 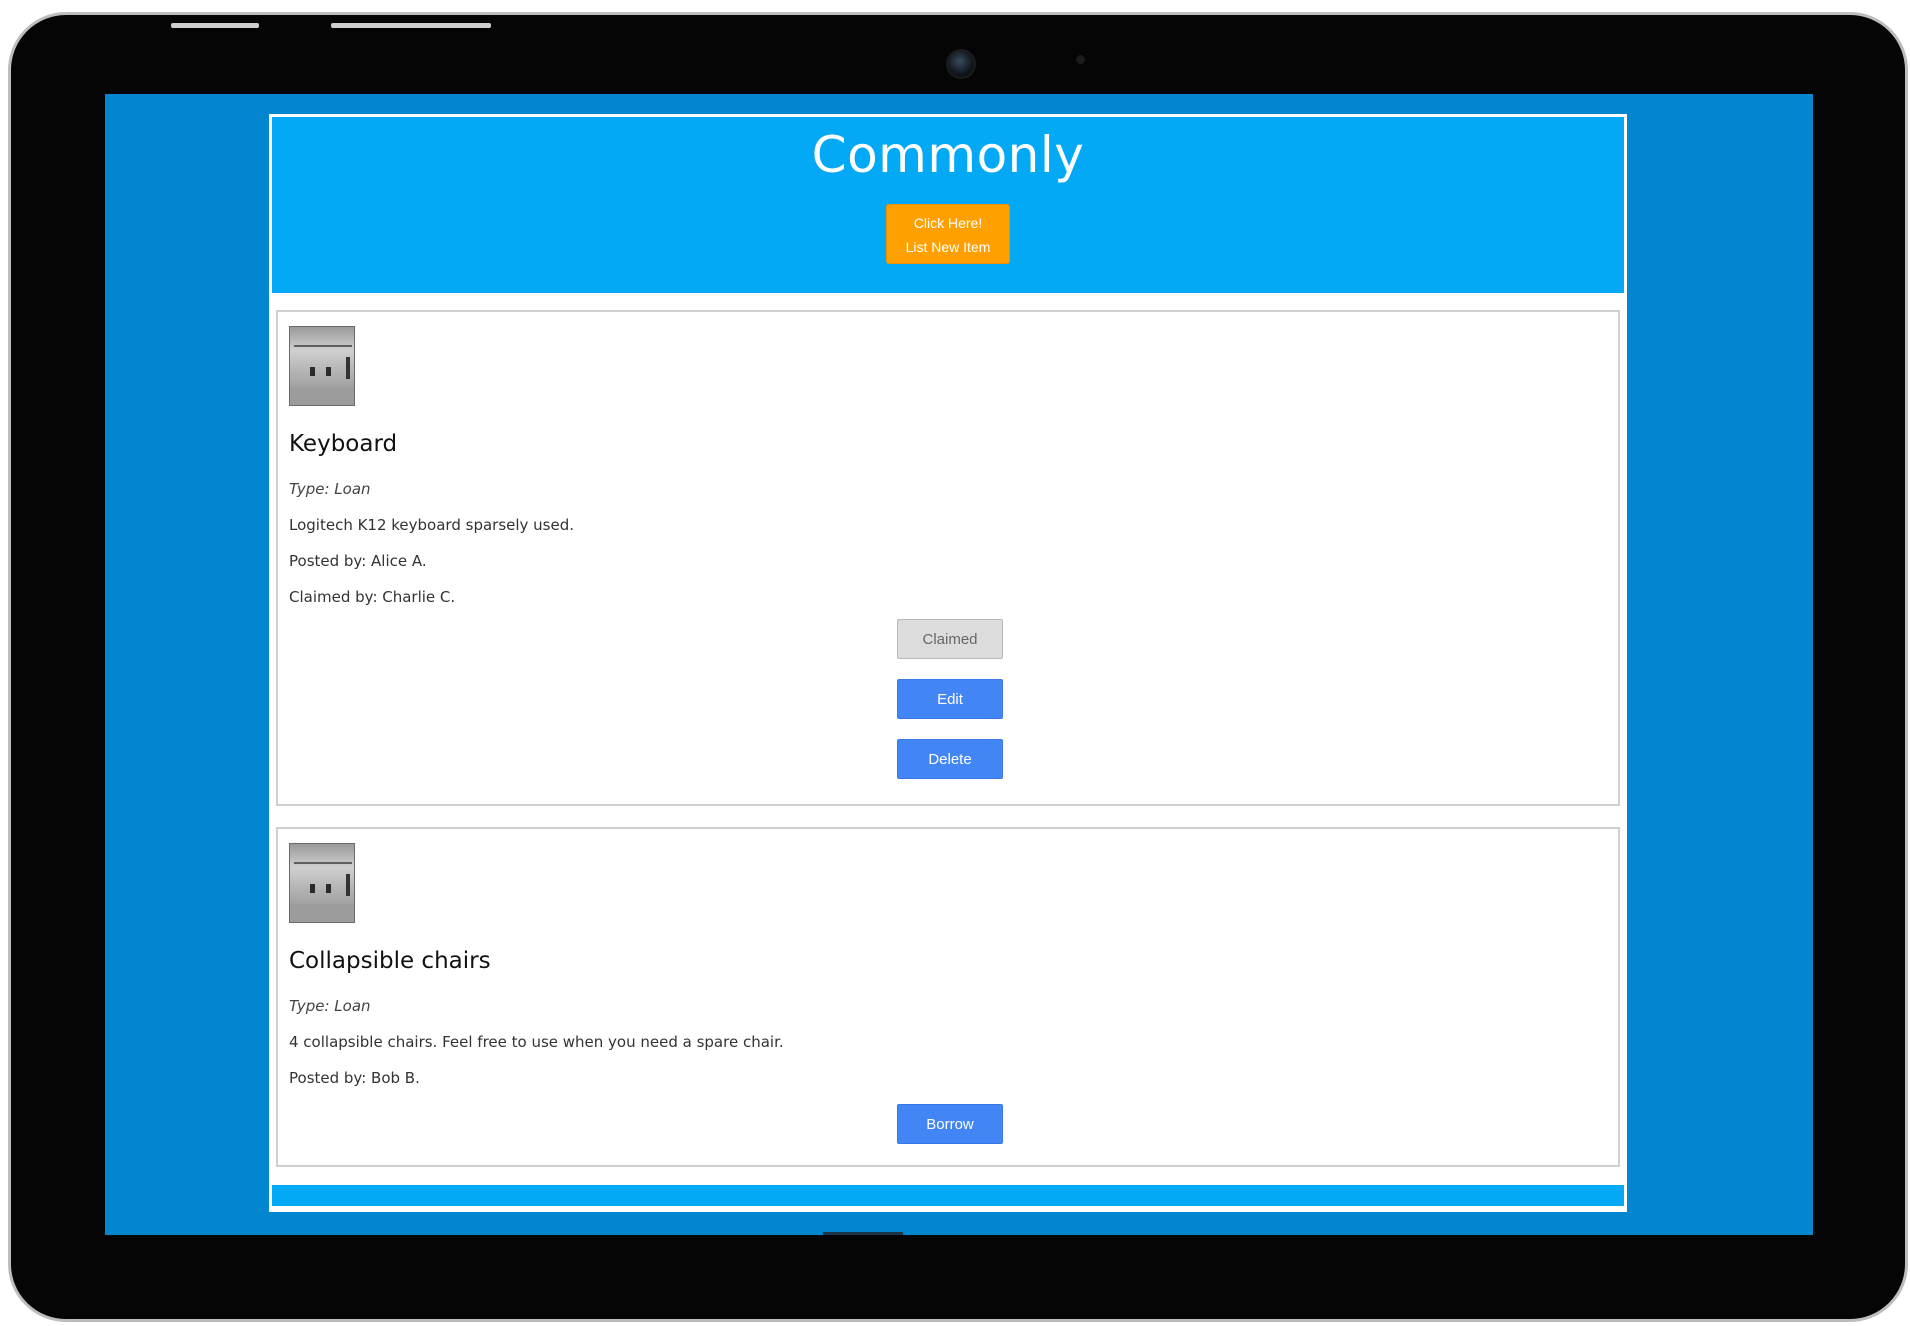 What do you see at coordinates (343, 444) in the screenshot?
I see `item-title: Keyboard` at bounding box center [343, 444].